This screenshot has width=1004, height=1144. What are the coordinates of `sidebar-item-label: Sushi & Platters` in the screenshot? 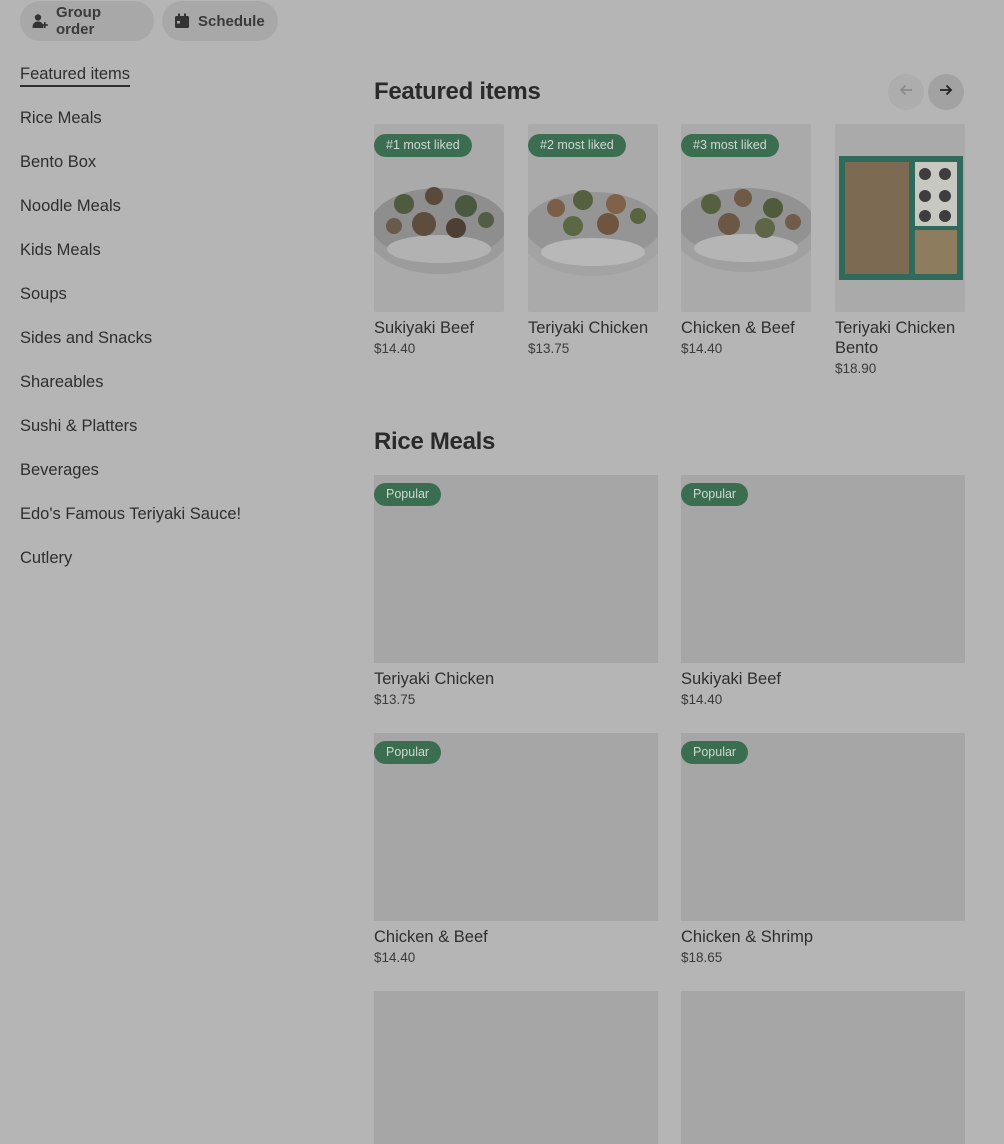 It's located at (79, 426).